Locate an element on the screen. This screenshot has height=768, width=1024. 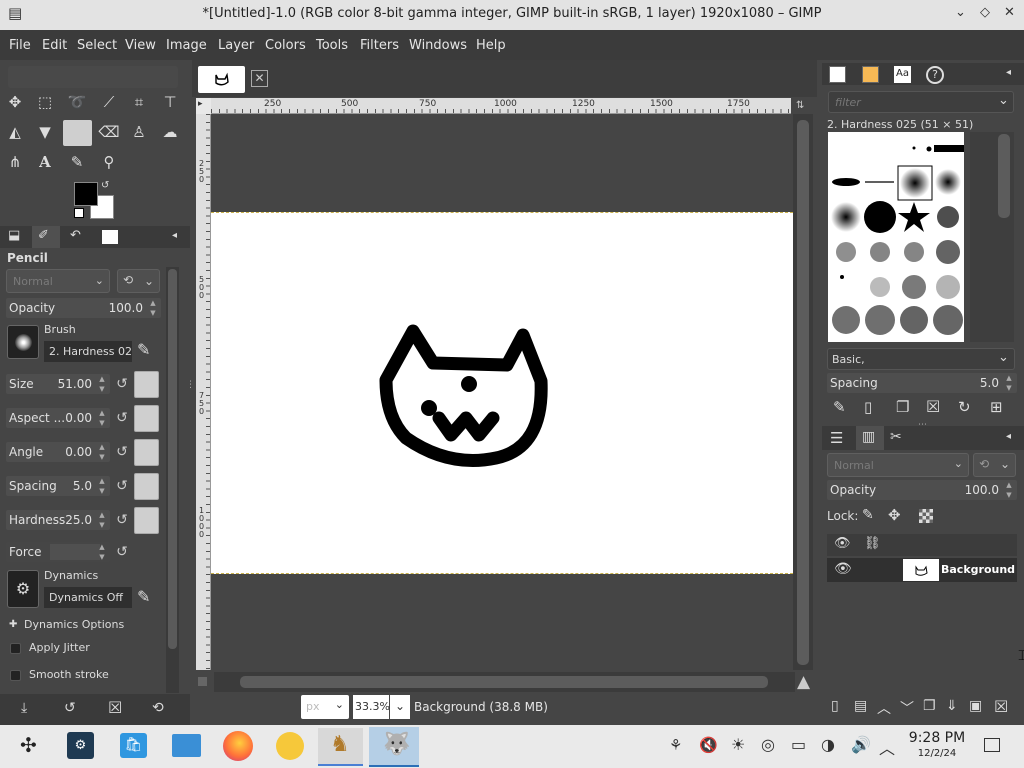
brush-filter-input: filter is located at coordinates (921, 102).